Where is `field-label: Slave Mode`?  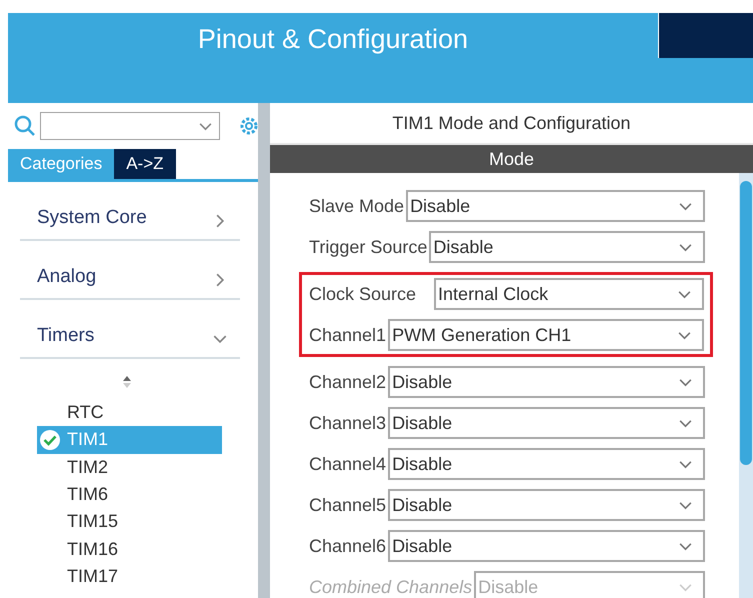
field-label: Slave Mode is located at coordinates (356, 206).